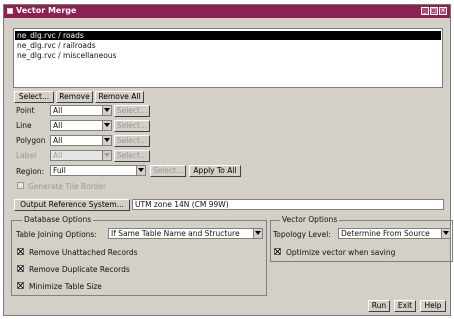 The image size is (454, 319). I want to click on point-select: All, so click(81, 110).